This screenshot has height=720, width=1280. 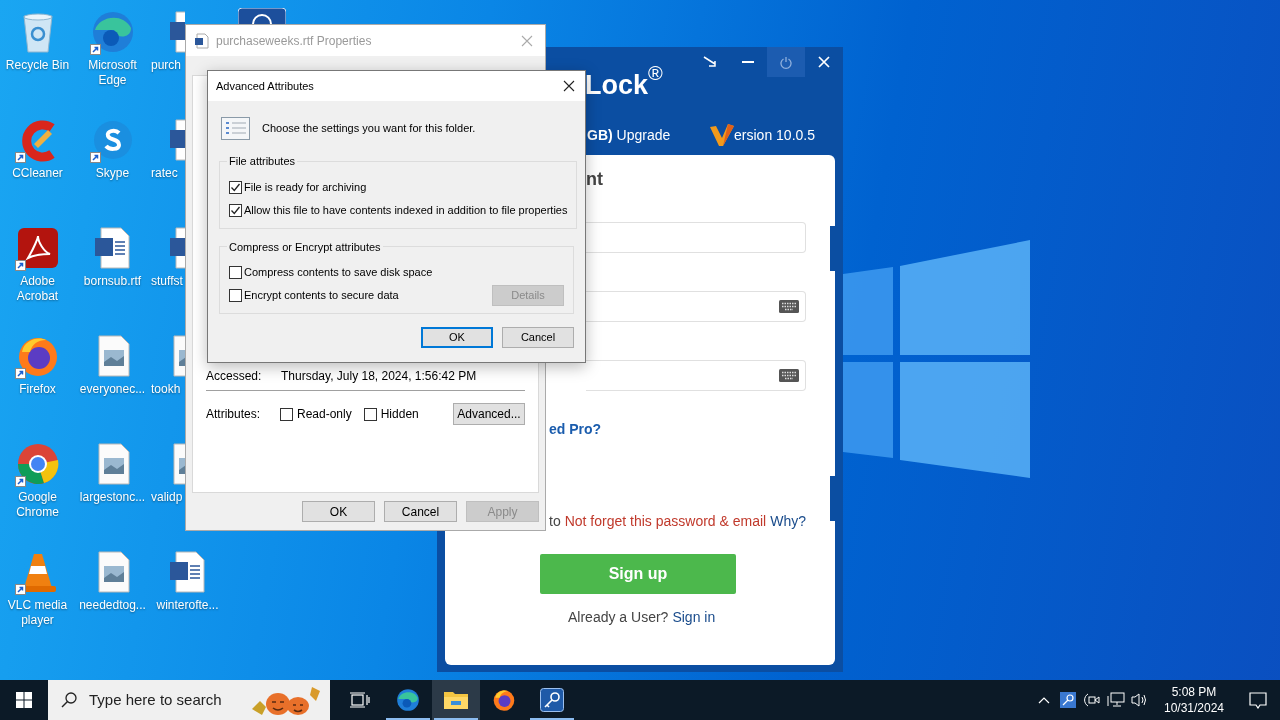 I want to click on checklist-icon, so click(x=235, y=128).